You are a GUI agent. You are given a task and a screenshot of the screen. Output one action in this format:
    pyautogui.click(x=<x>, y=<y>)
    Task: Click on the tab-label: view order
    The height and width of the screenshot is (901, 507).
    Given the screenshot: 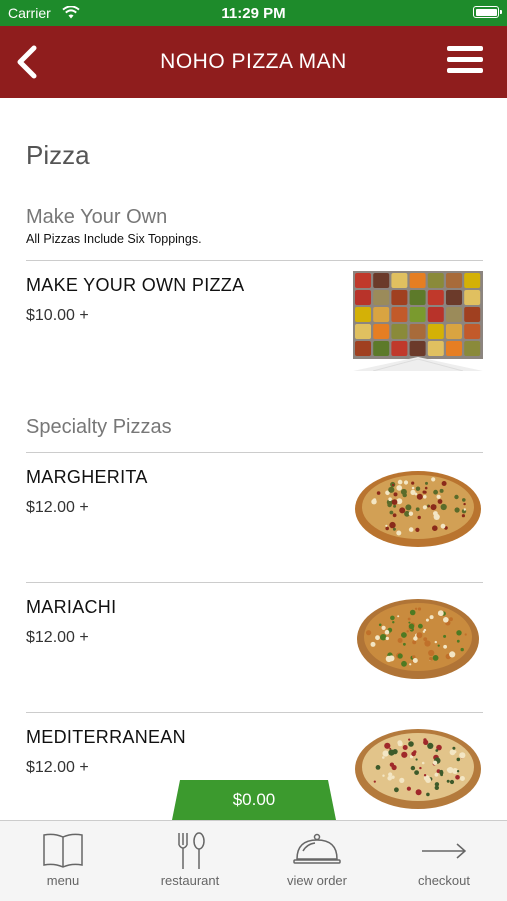 What is the action you would take?
    pyautogui.click(x=317, y=880)
    